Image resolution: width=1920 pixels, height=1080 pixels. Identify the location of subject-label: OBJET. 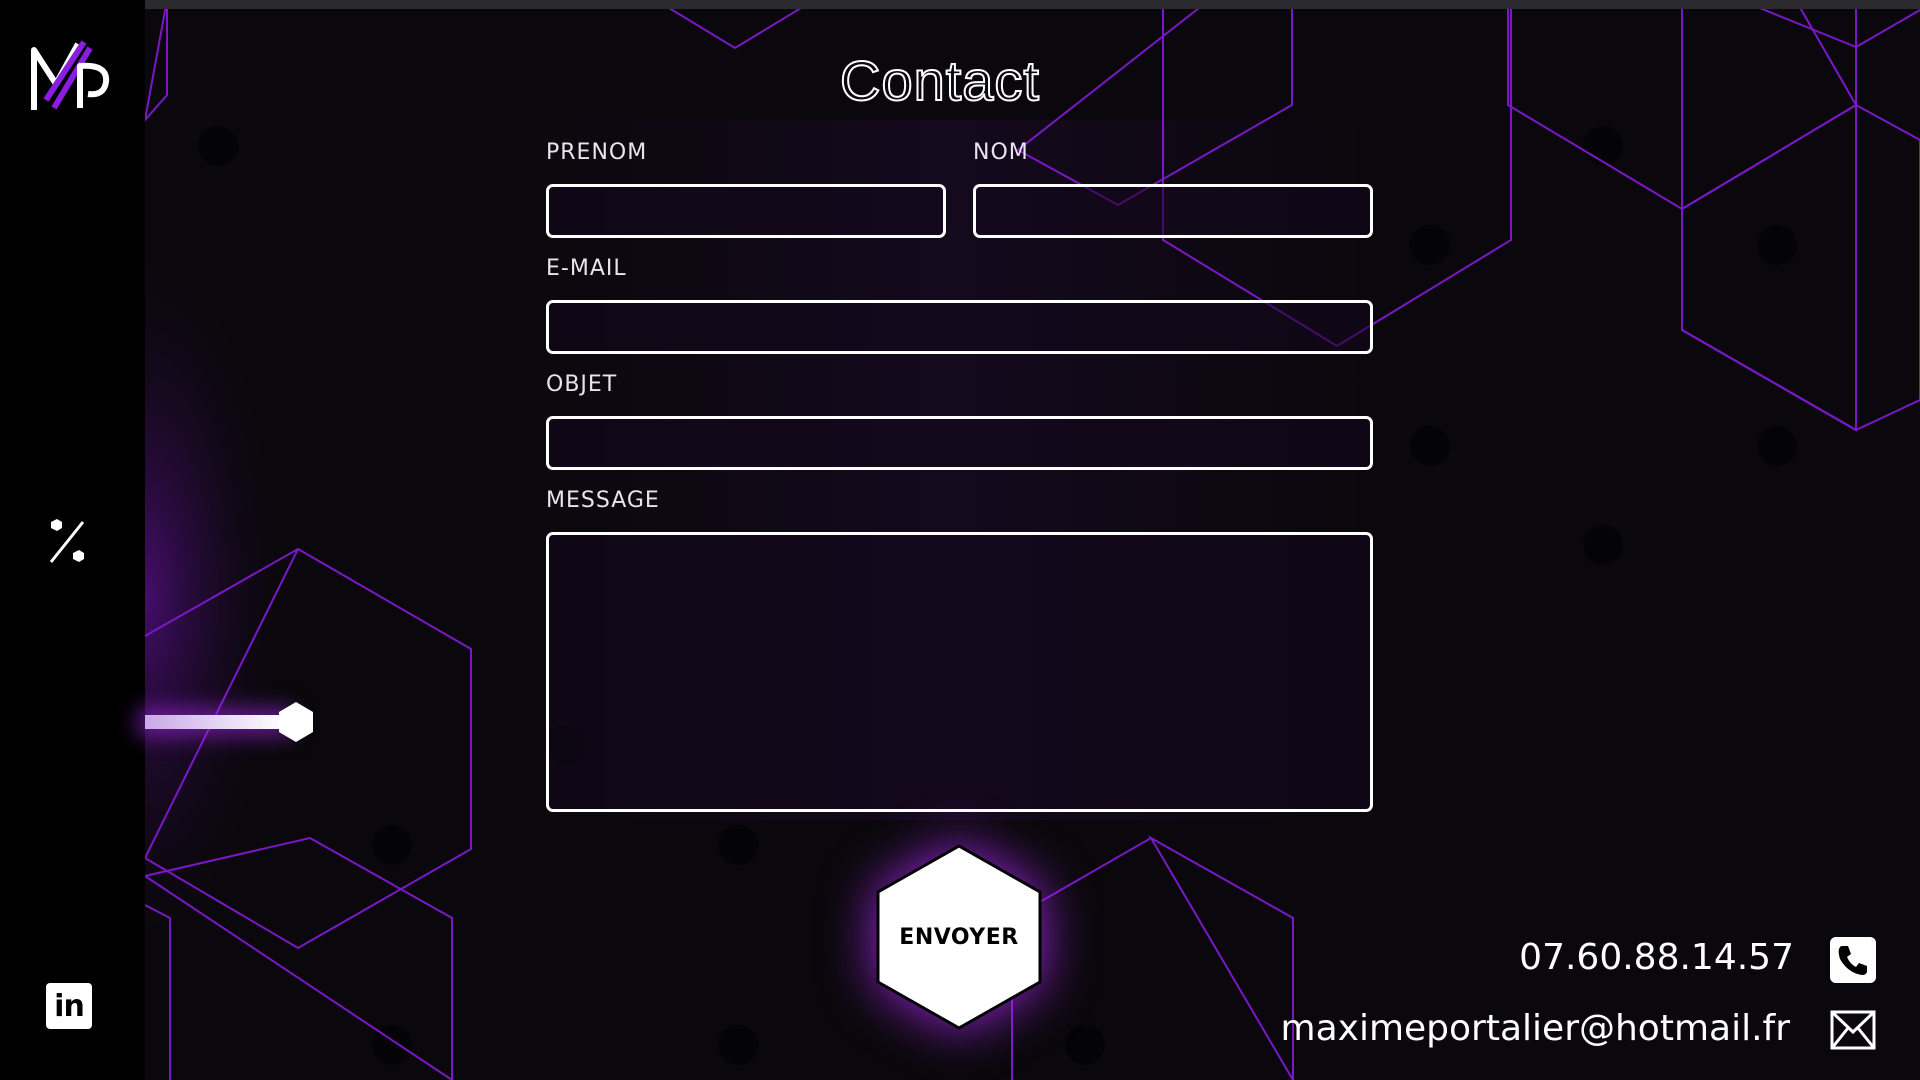
(582, 384).